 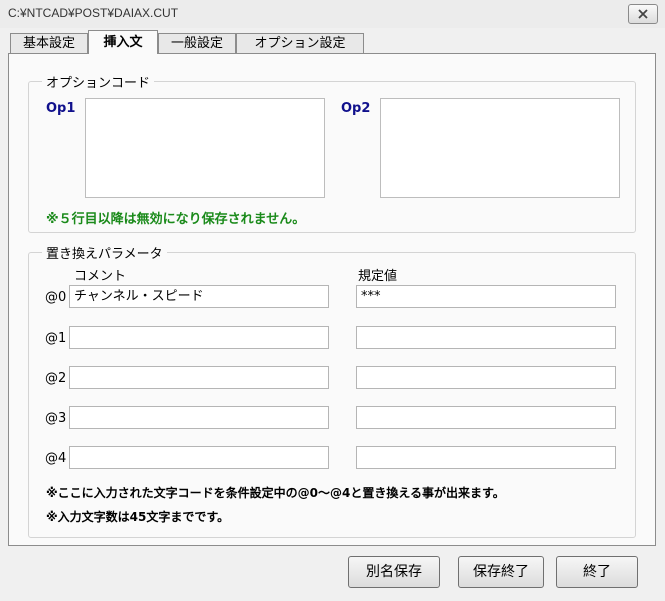 What do you see at coordinates (56, 297) in the screenshot?
I see `param-label-0: @0` at bounding box center [56, 297].